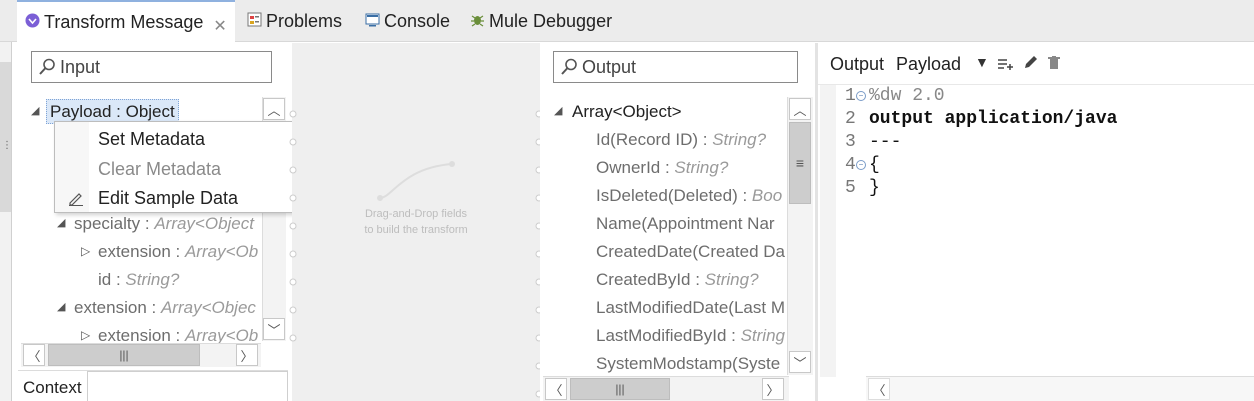 The width and height of the screenshot is (1254, 401). What do you see at coordinates (168, 198) in the screenshot?
I see `menu-item-edit-sample-data: Edit Sample Data` at bounding box center [168, 198].